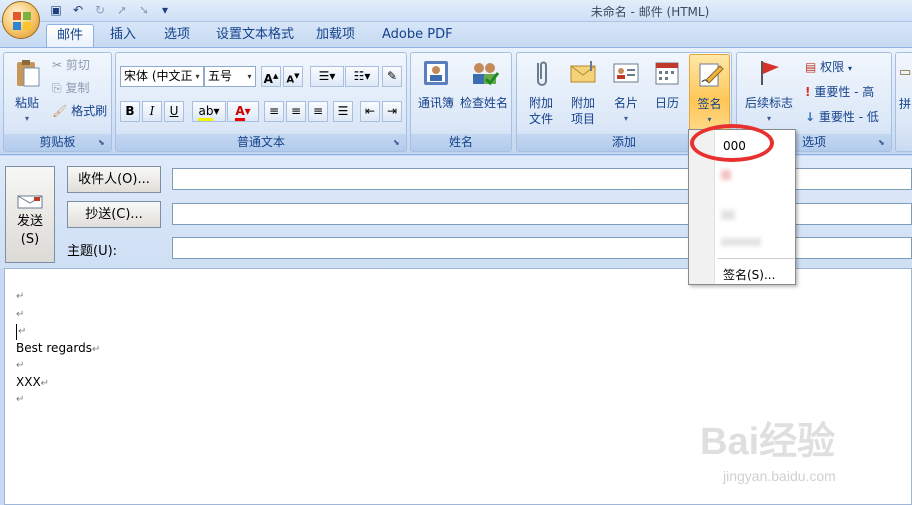 The image size is (912, 505). I want to click on paste-icon, so click(28, 73).